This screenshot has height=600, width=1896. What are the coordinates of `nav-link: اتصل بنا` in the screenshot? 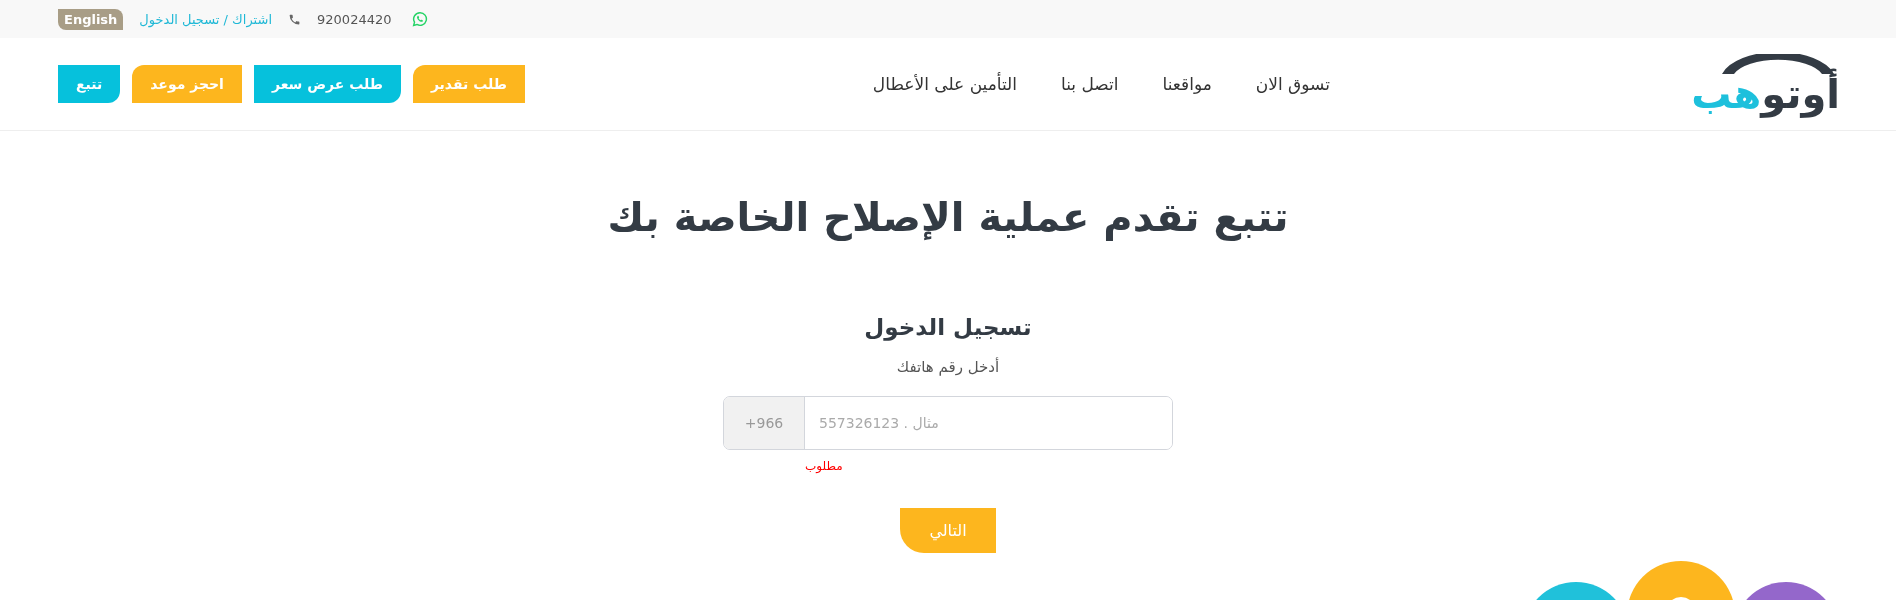 It's located at (1090, 84).